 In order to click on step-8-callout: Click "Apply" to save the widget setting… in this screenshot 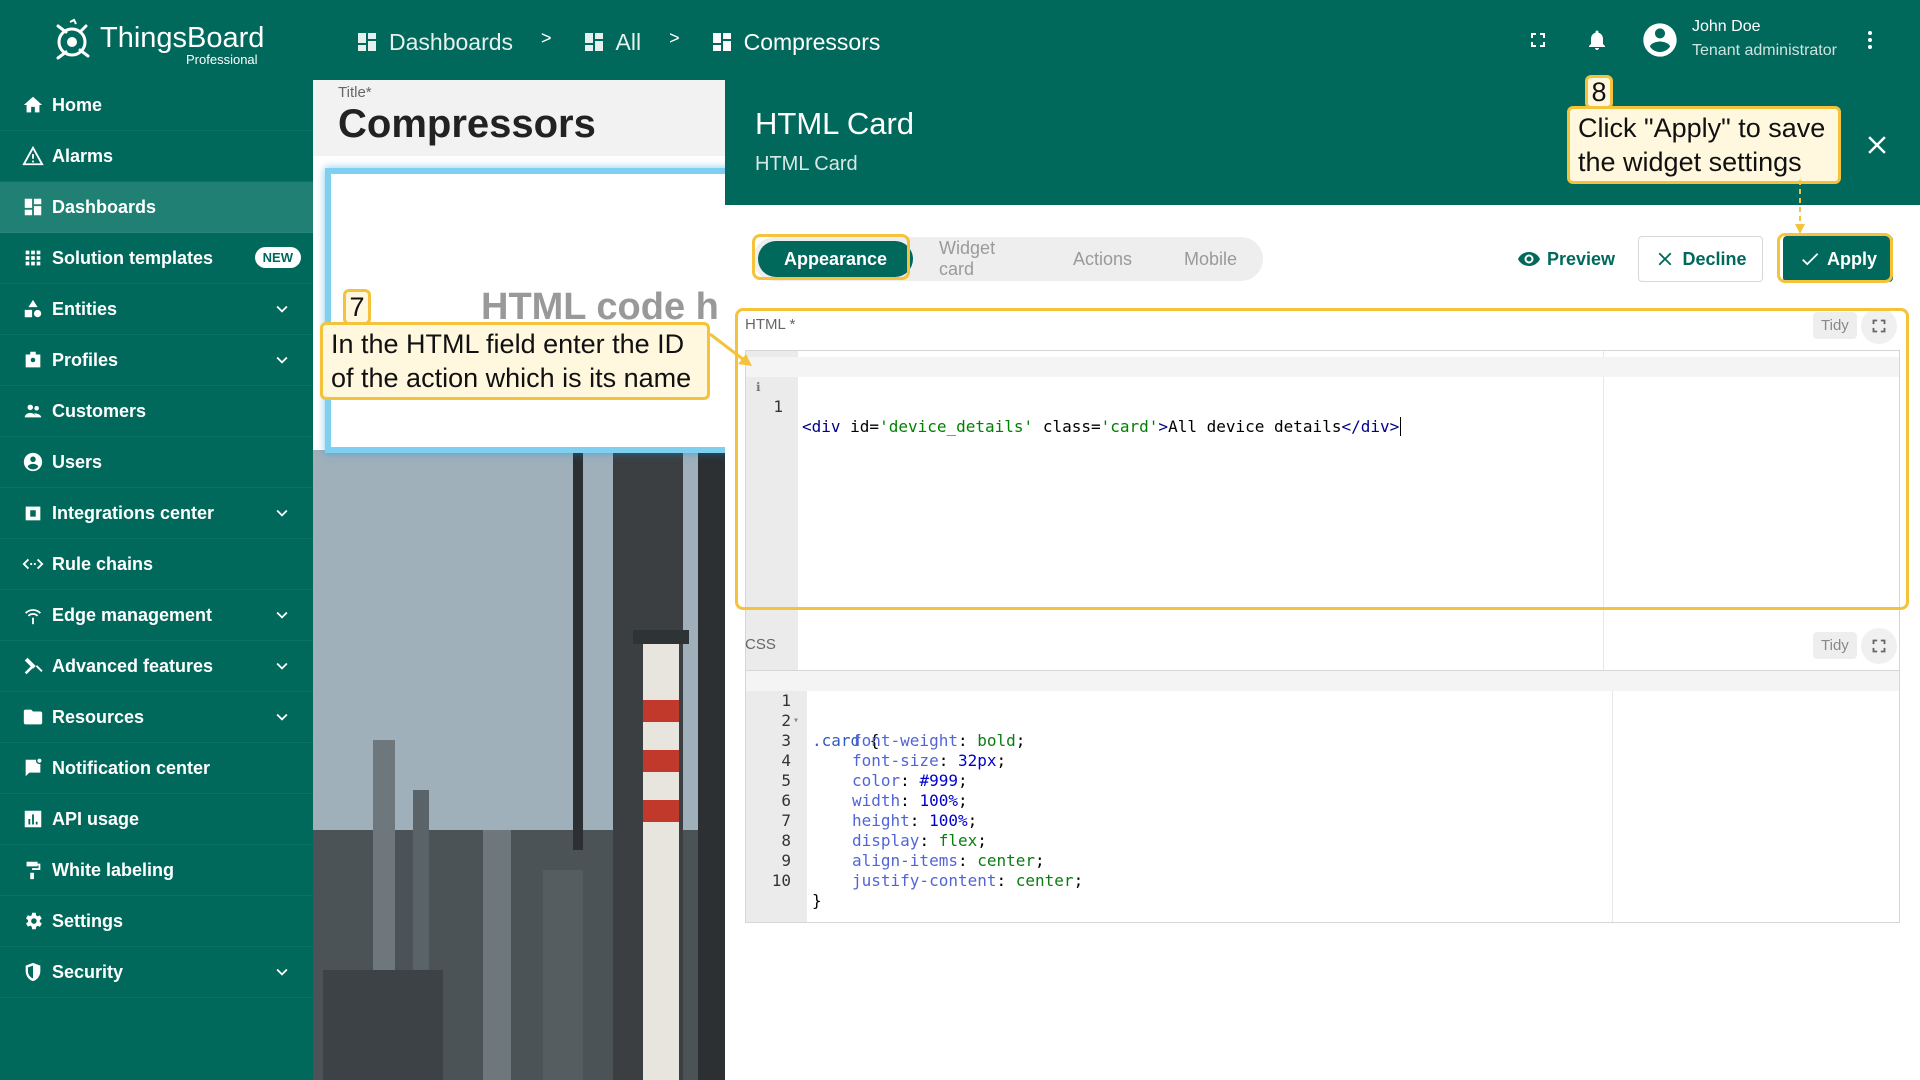, I will do `click(1704, 145)`.